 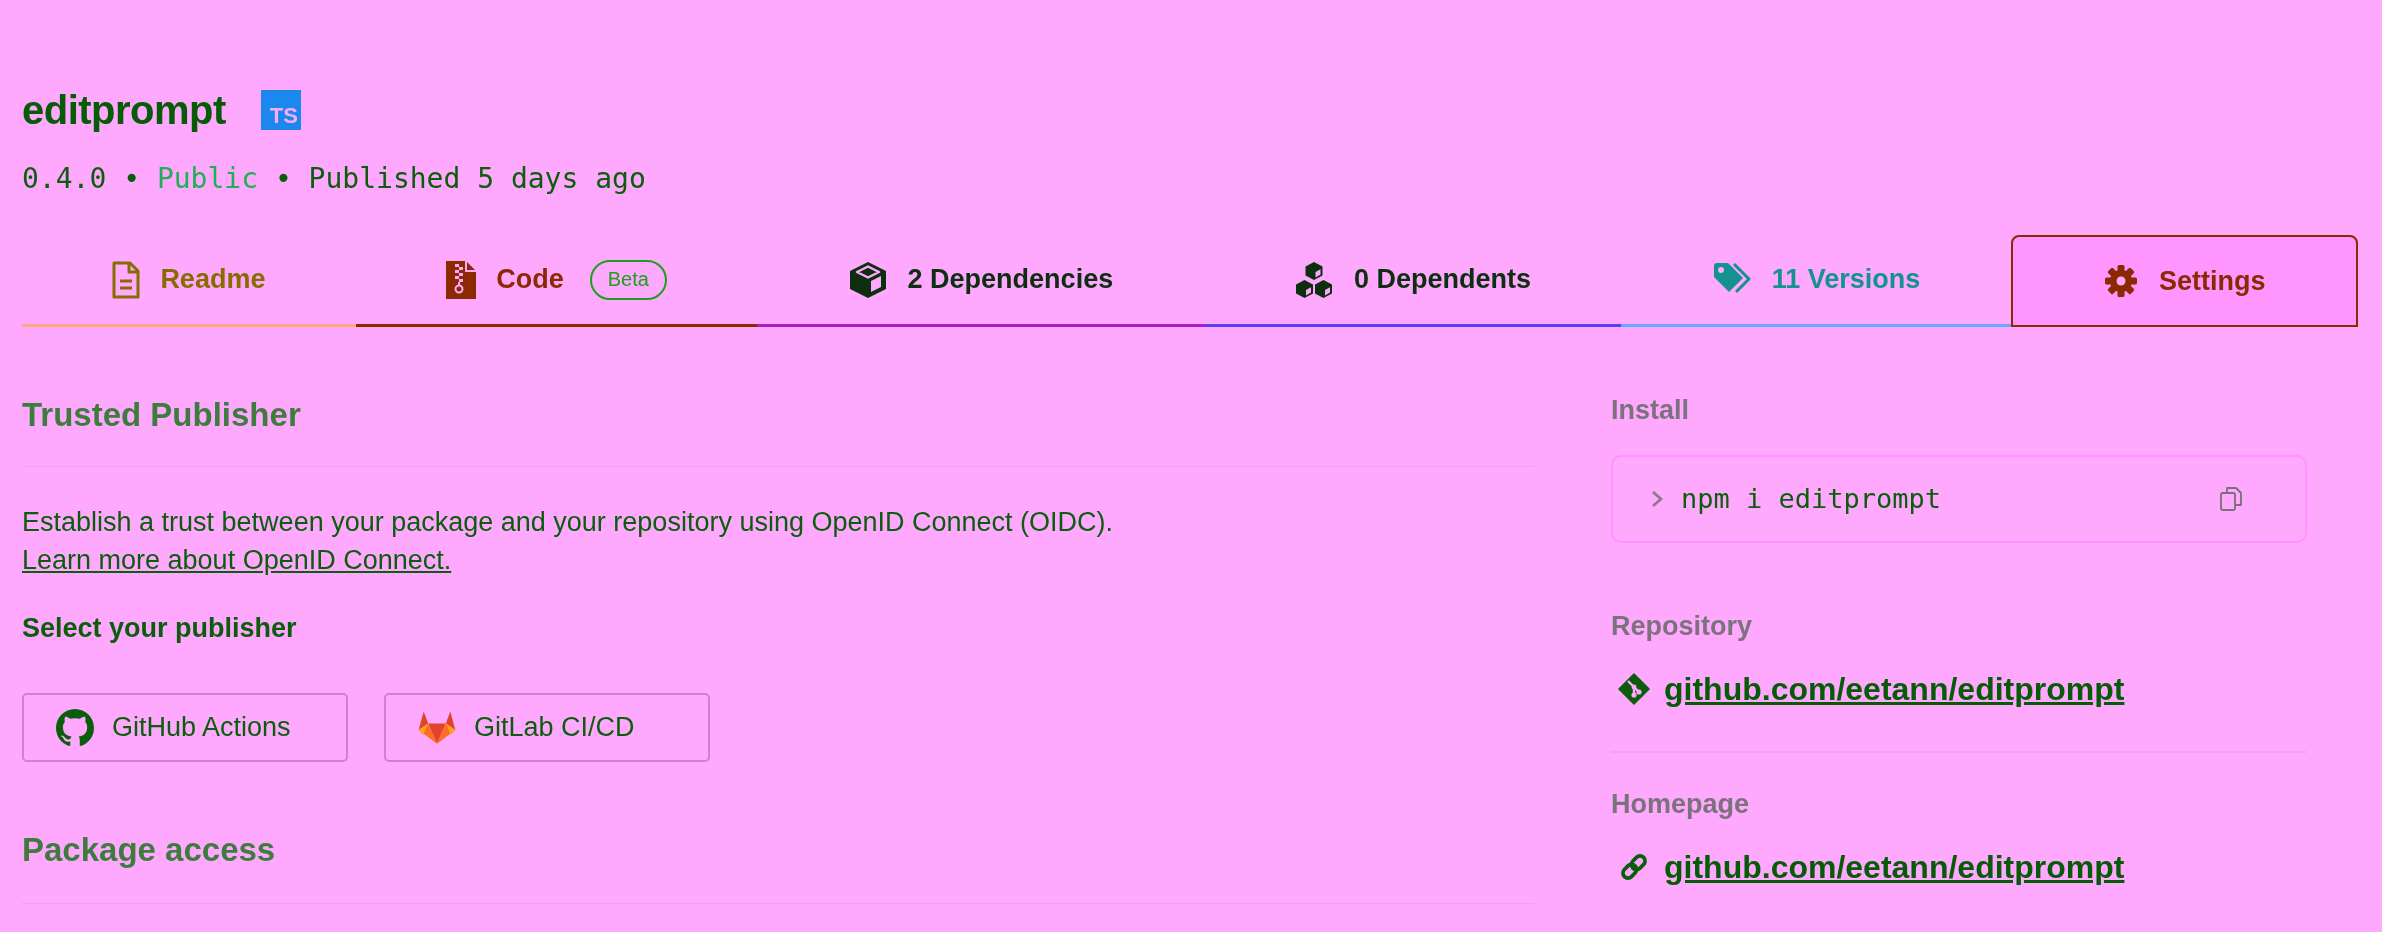 I want to click on publisher-button: GitHub Actions, so click(x=185, y=727).